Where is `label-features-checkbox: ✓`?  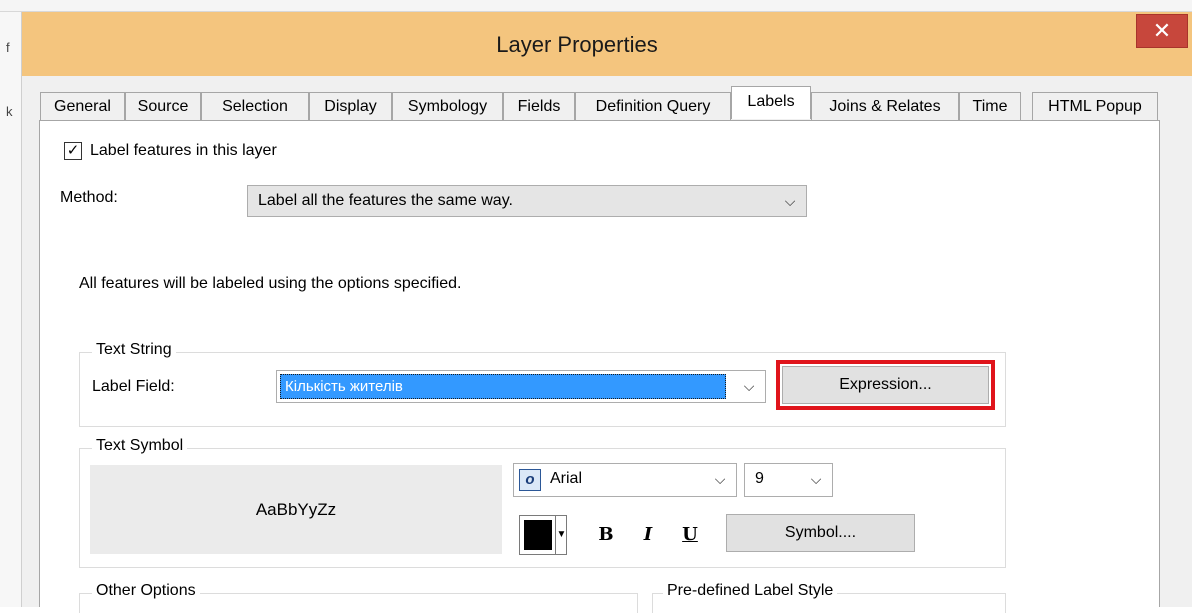
label-features-checkbox: ✓ is located at coordinates (73, 151).